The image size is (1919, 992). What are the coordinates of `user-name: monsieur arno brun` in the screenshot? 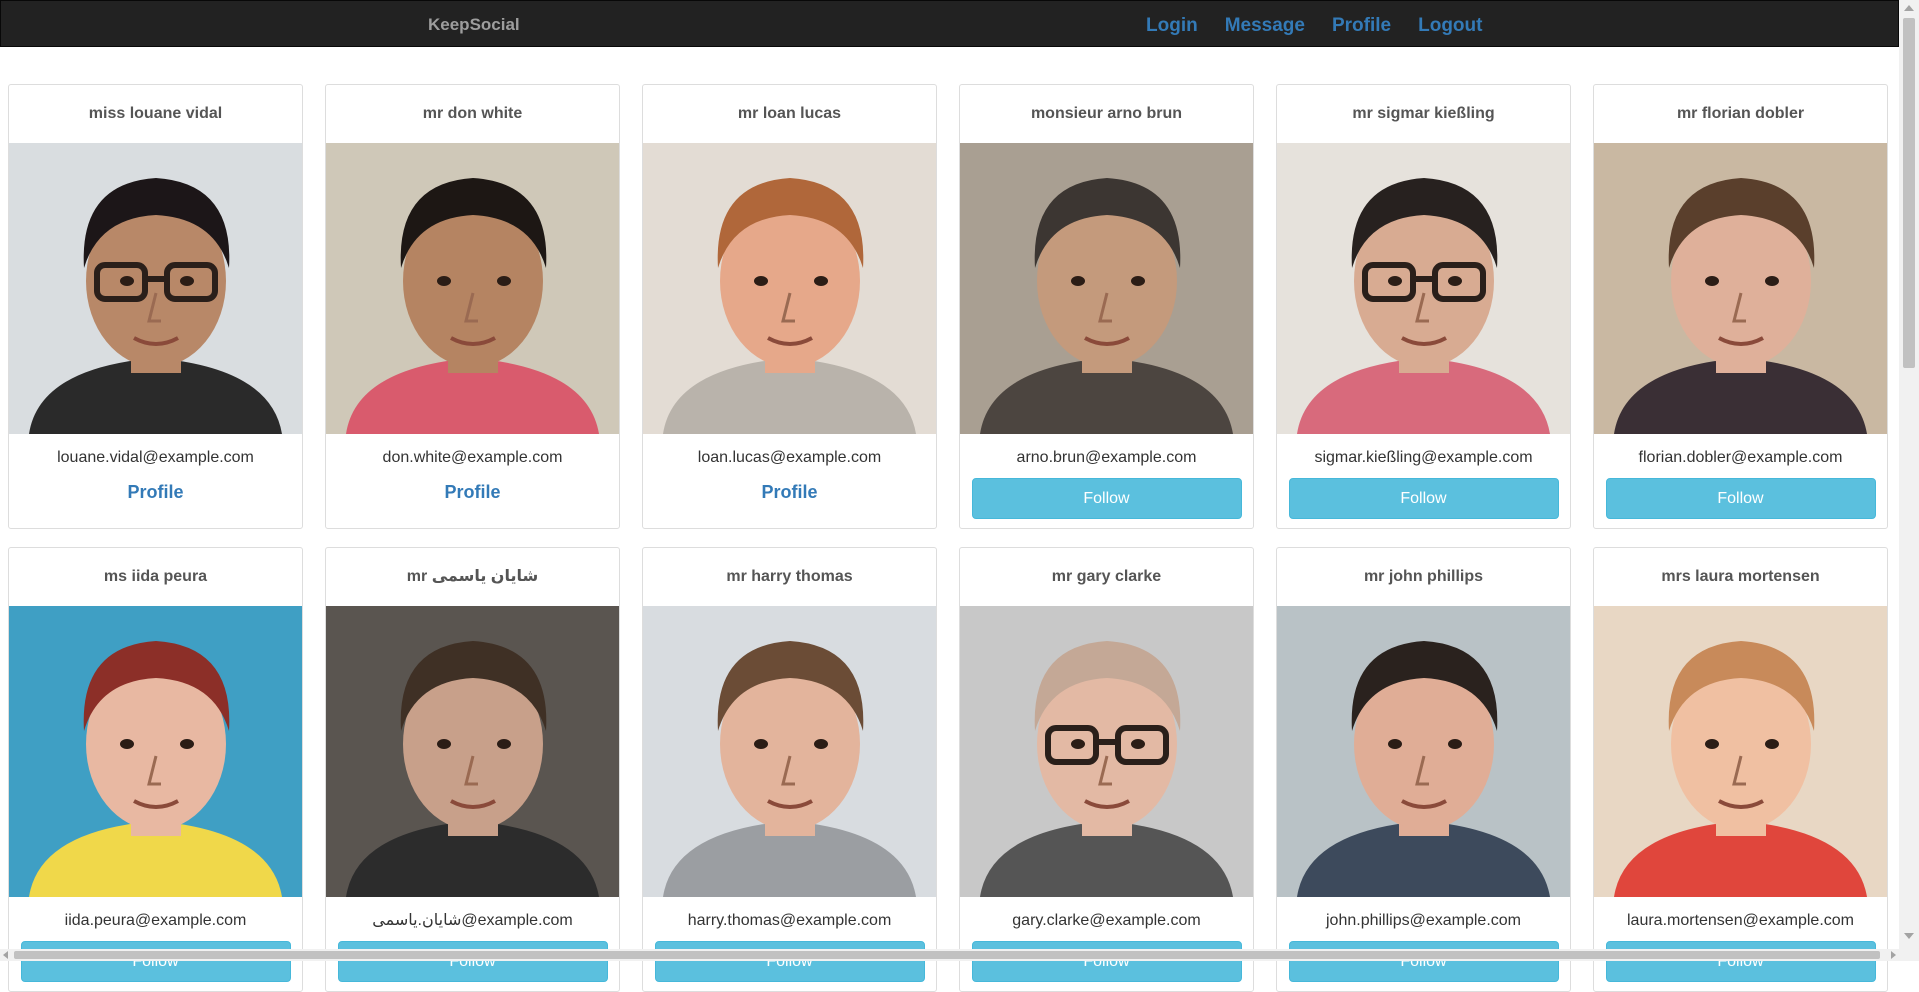 It's located at (1106, 113).